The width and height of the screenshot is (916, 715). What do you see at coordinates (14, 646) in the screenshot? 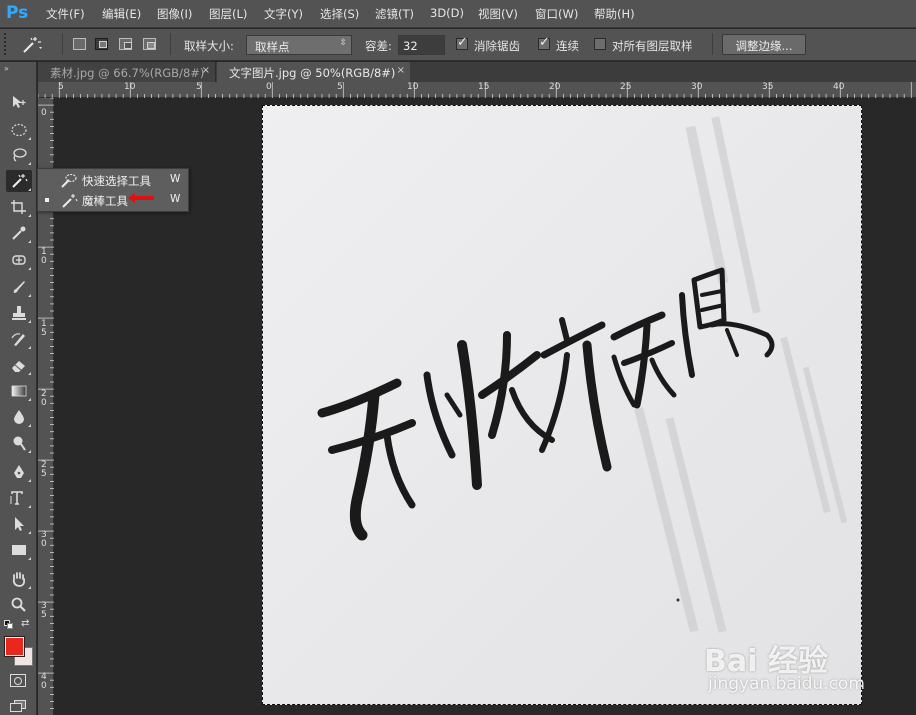
I see `foreground-color-swatch` at bounding box center [14, 646].